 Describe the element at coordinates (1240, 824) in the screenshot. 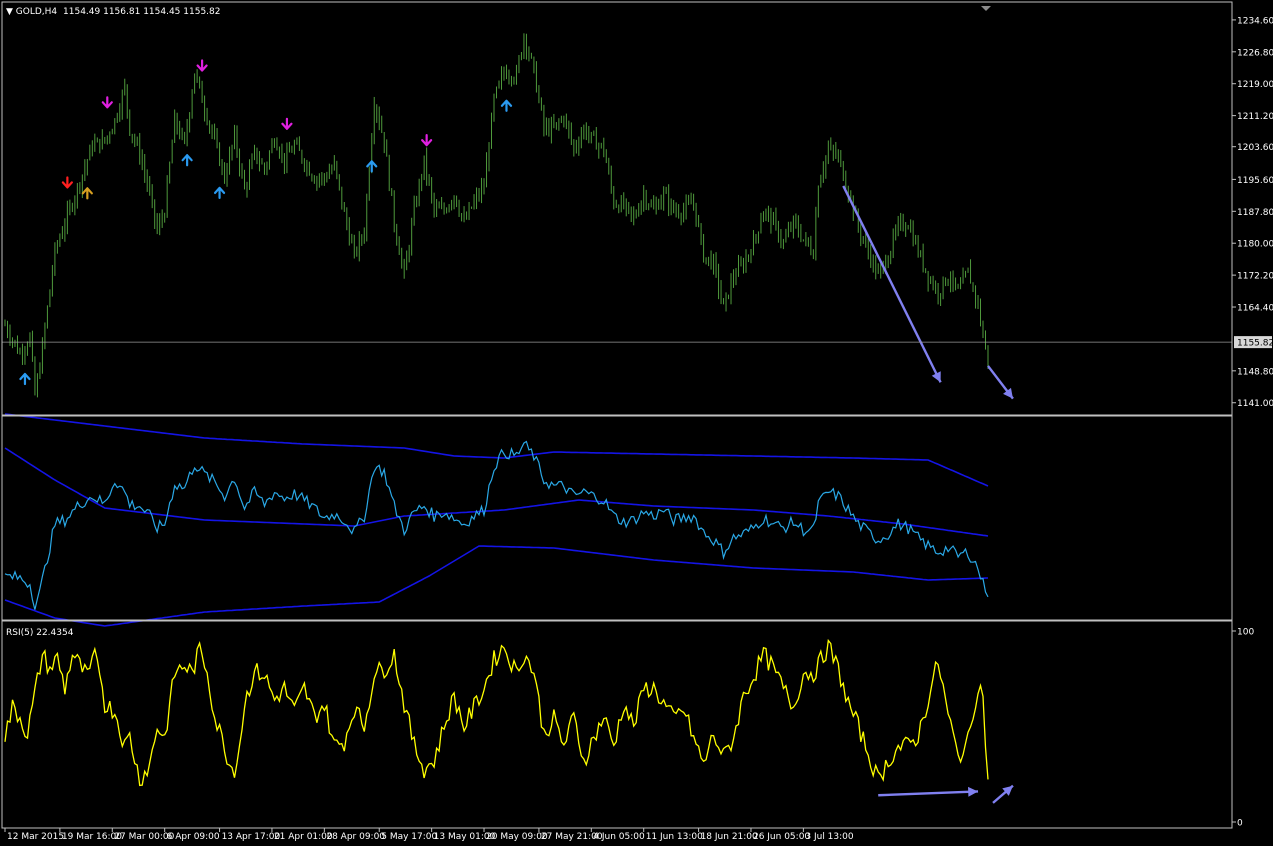

I see `rsi-tick-label: 0` at that location.